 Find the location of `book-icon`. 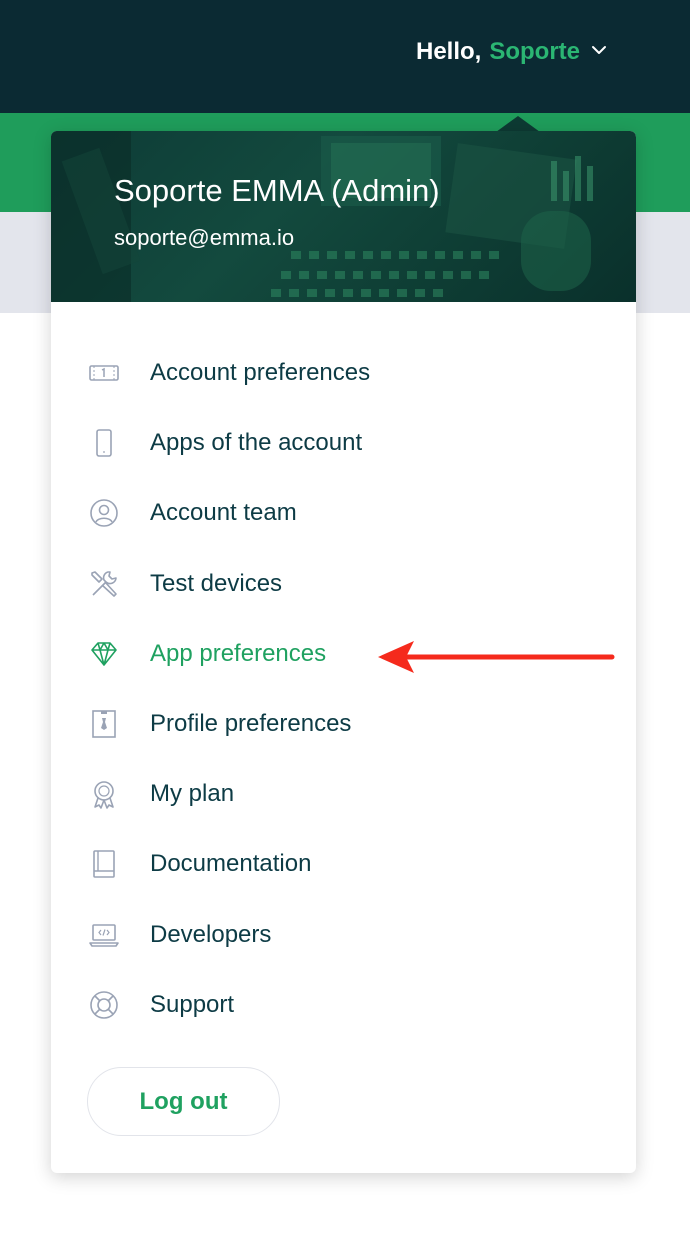

book-icon is located at coordinates (104, 864).